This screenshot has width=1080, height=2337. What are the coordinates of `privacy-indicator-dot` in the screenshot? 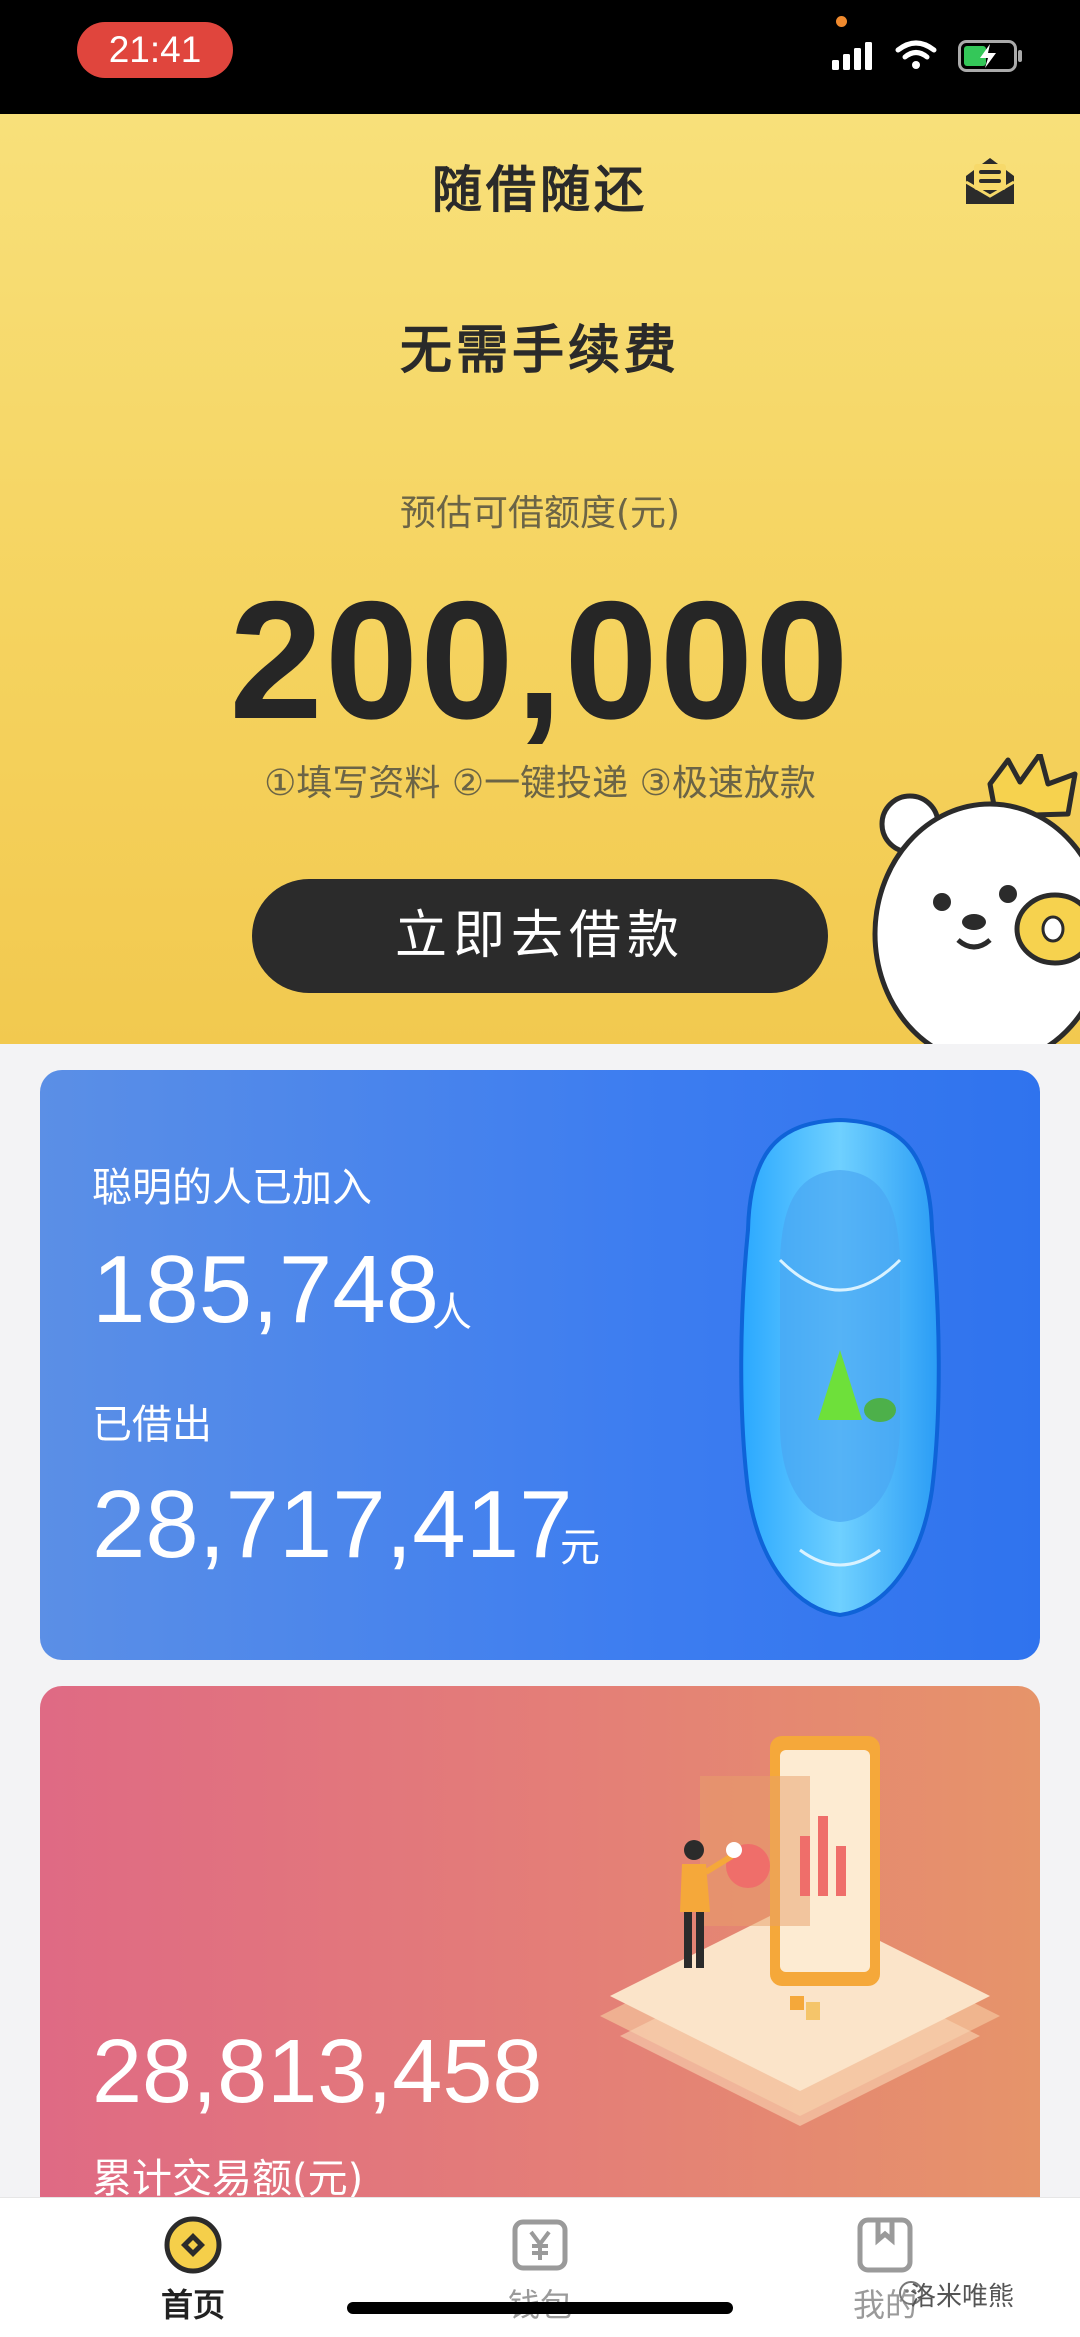 It's located at (841, 21).